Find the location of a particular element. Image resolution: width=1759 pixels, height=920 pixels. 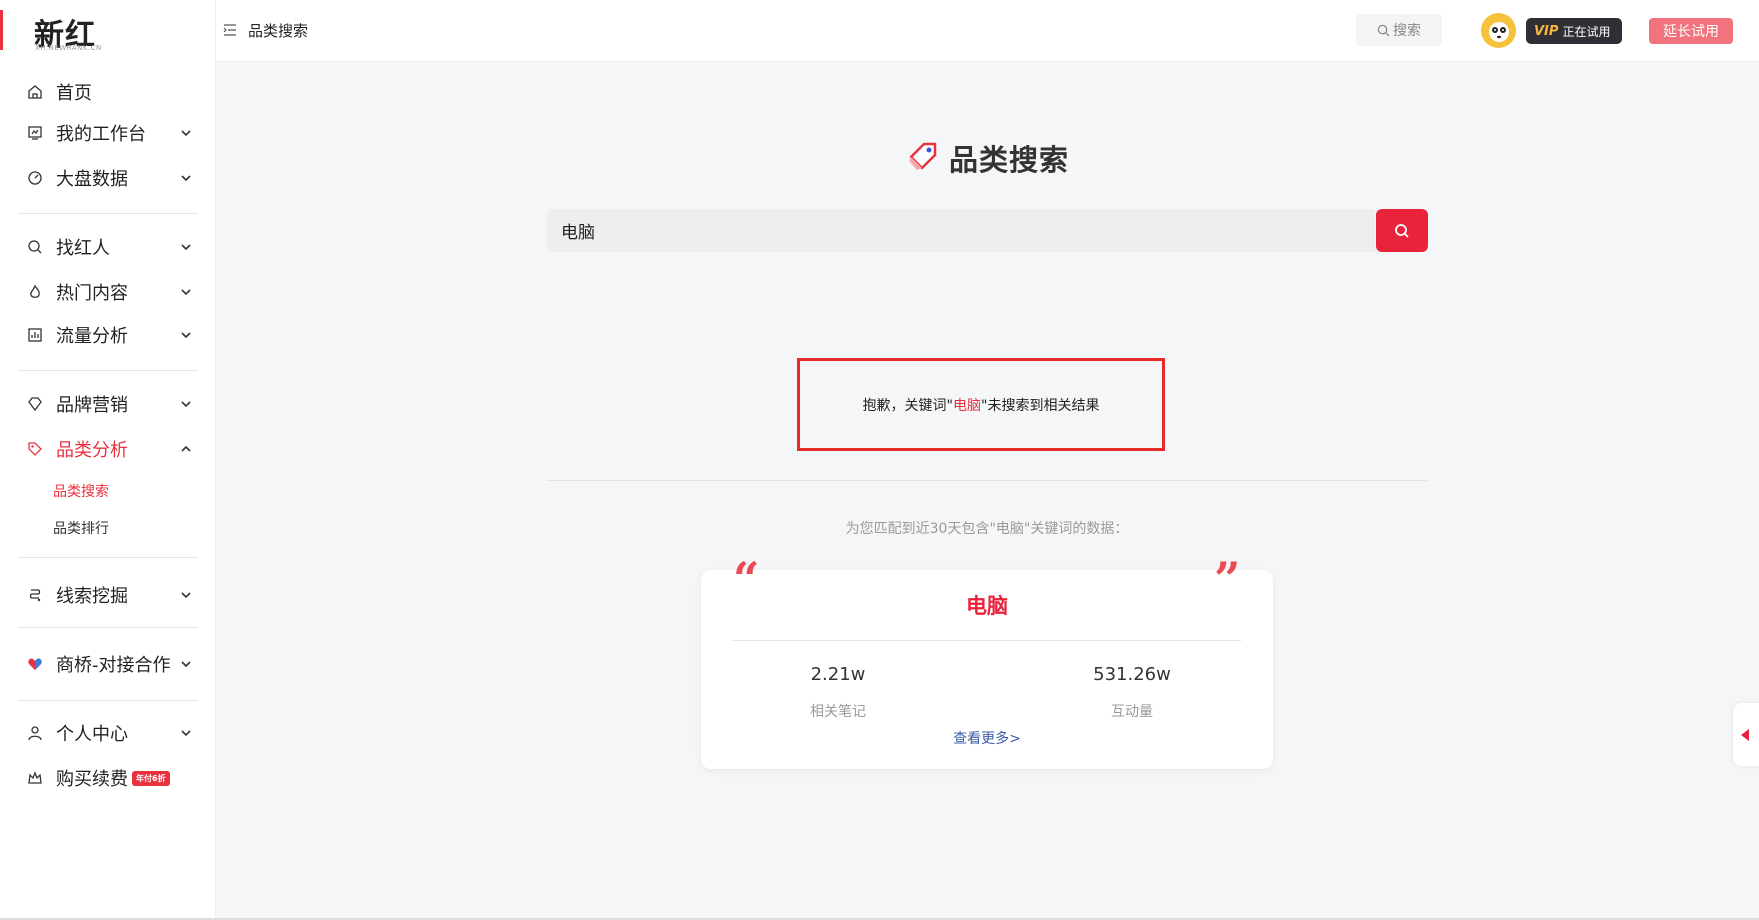

message-suffix: "未搜索到相关结果 is located at coordinates (1040, 405).